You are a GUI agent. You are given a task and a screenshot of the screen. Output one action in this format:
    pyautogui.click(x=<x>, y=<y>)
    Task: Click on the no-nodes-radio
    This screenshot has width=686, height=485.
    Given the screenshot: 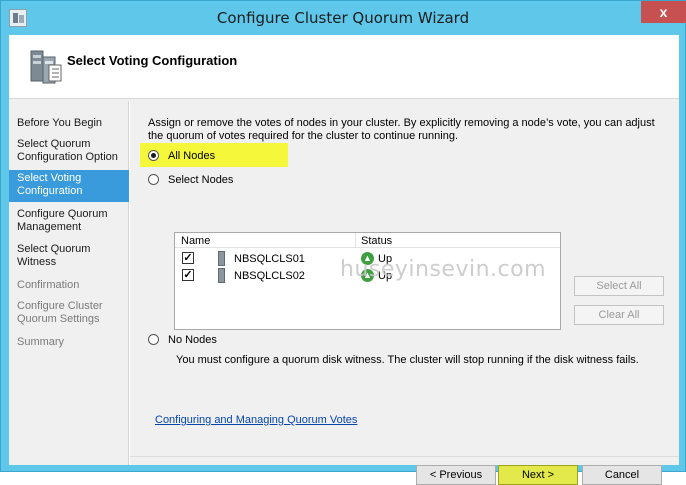 What is the action you would take?
    pyautogui.click(x=153, y=339)
    